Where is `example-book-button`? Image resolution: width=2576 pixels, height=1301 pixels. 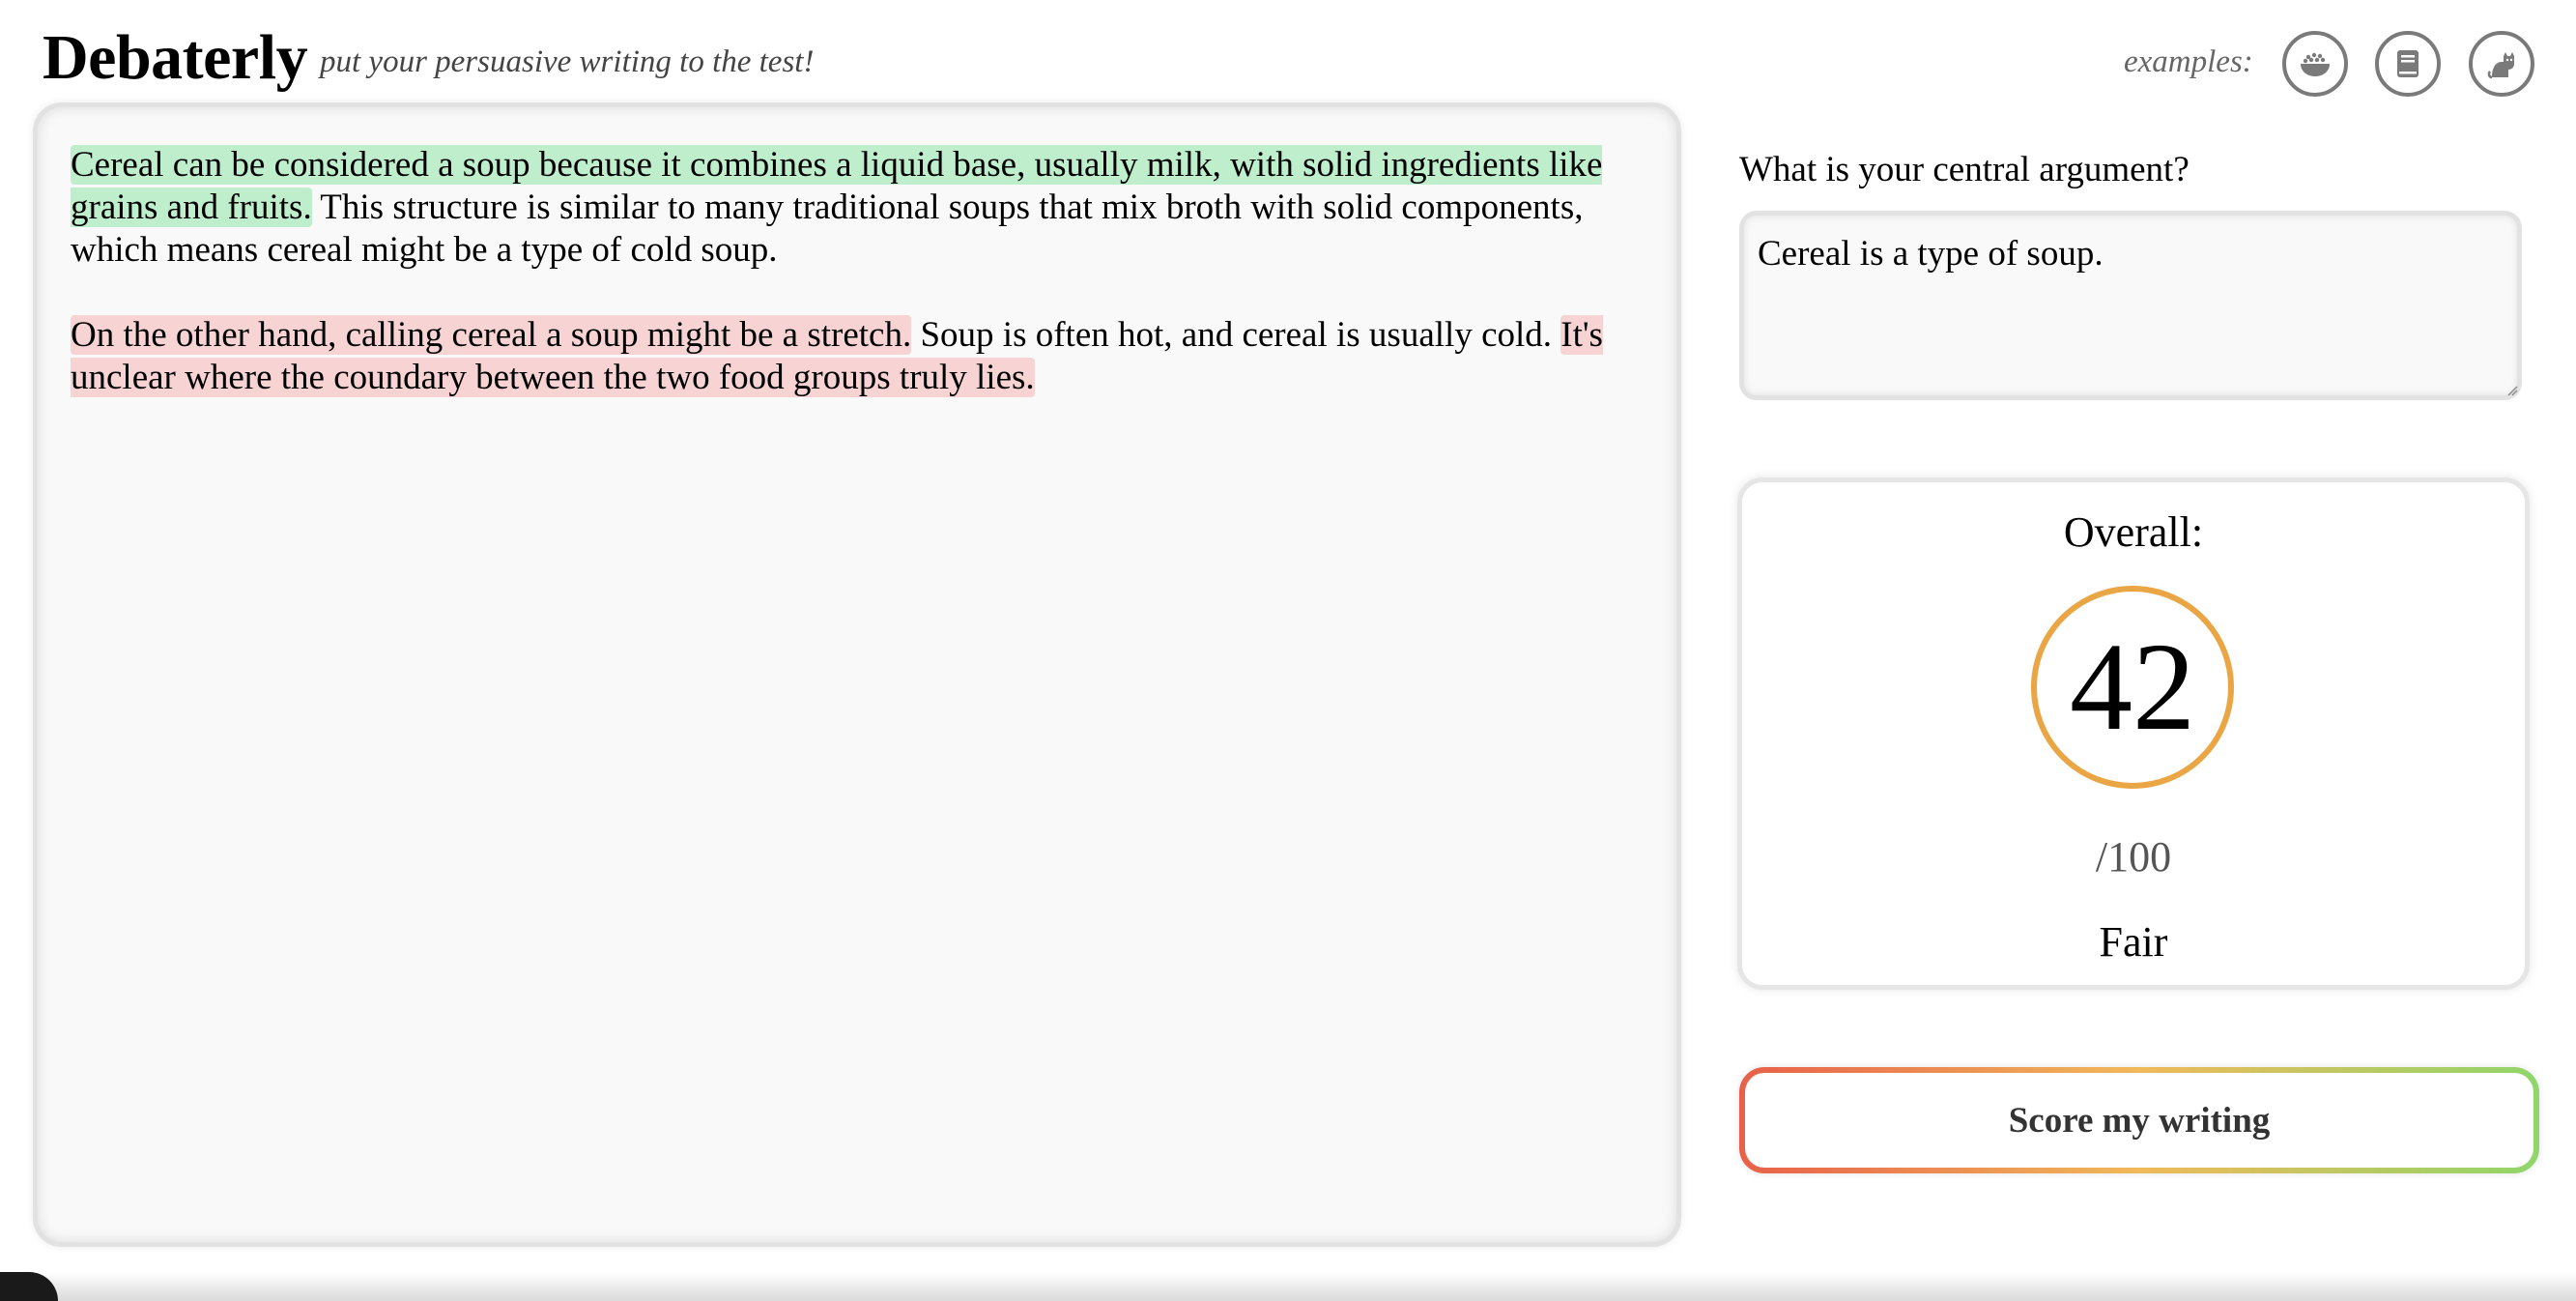 example-book-button is located at coordinates (2408, 64).